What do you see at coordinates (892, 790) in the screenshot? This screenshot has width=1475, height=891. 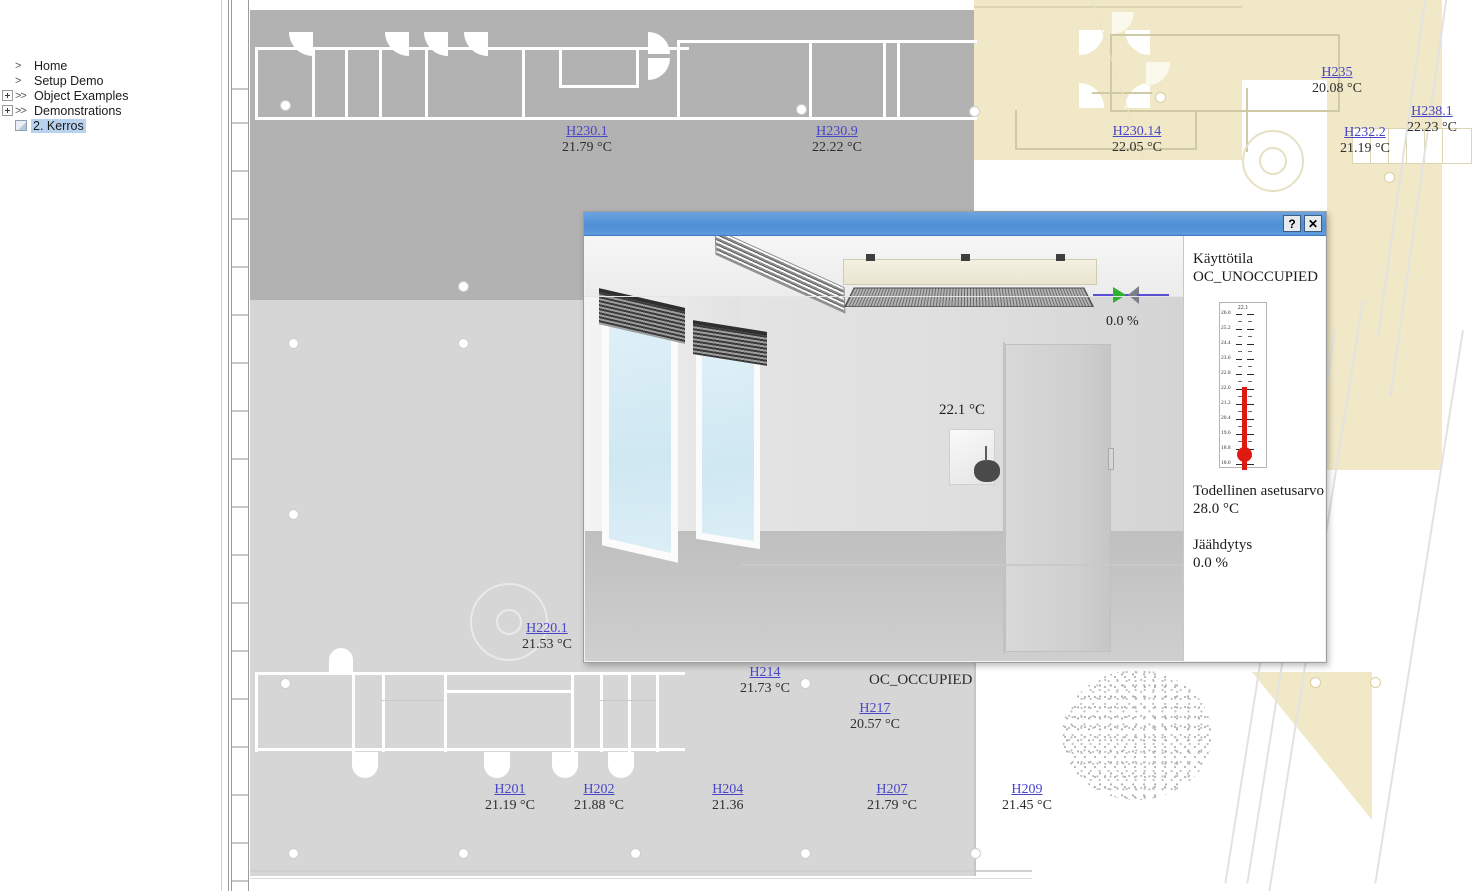 I see `room-link: H207` at bounding box center [892, 790].